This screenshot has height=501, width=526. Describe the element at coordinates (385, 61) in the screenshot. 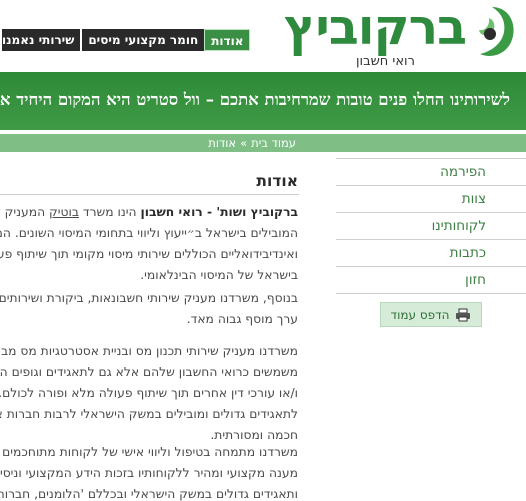

I see `logo-subtitle: רואי חשבון` at that location.